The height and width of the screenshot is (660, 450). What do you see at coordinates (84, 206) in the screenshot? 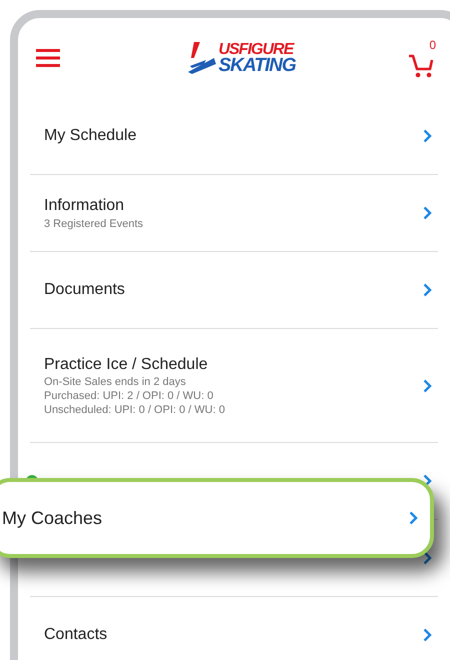
I see `menu-item-title: Information` at bounding box center [84, 206].